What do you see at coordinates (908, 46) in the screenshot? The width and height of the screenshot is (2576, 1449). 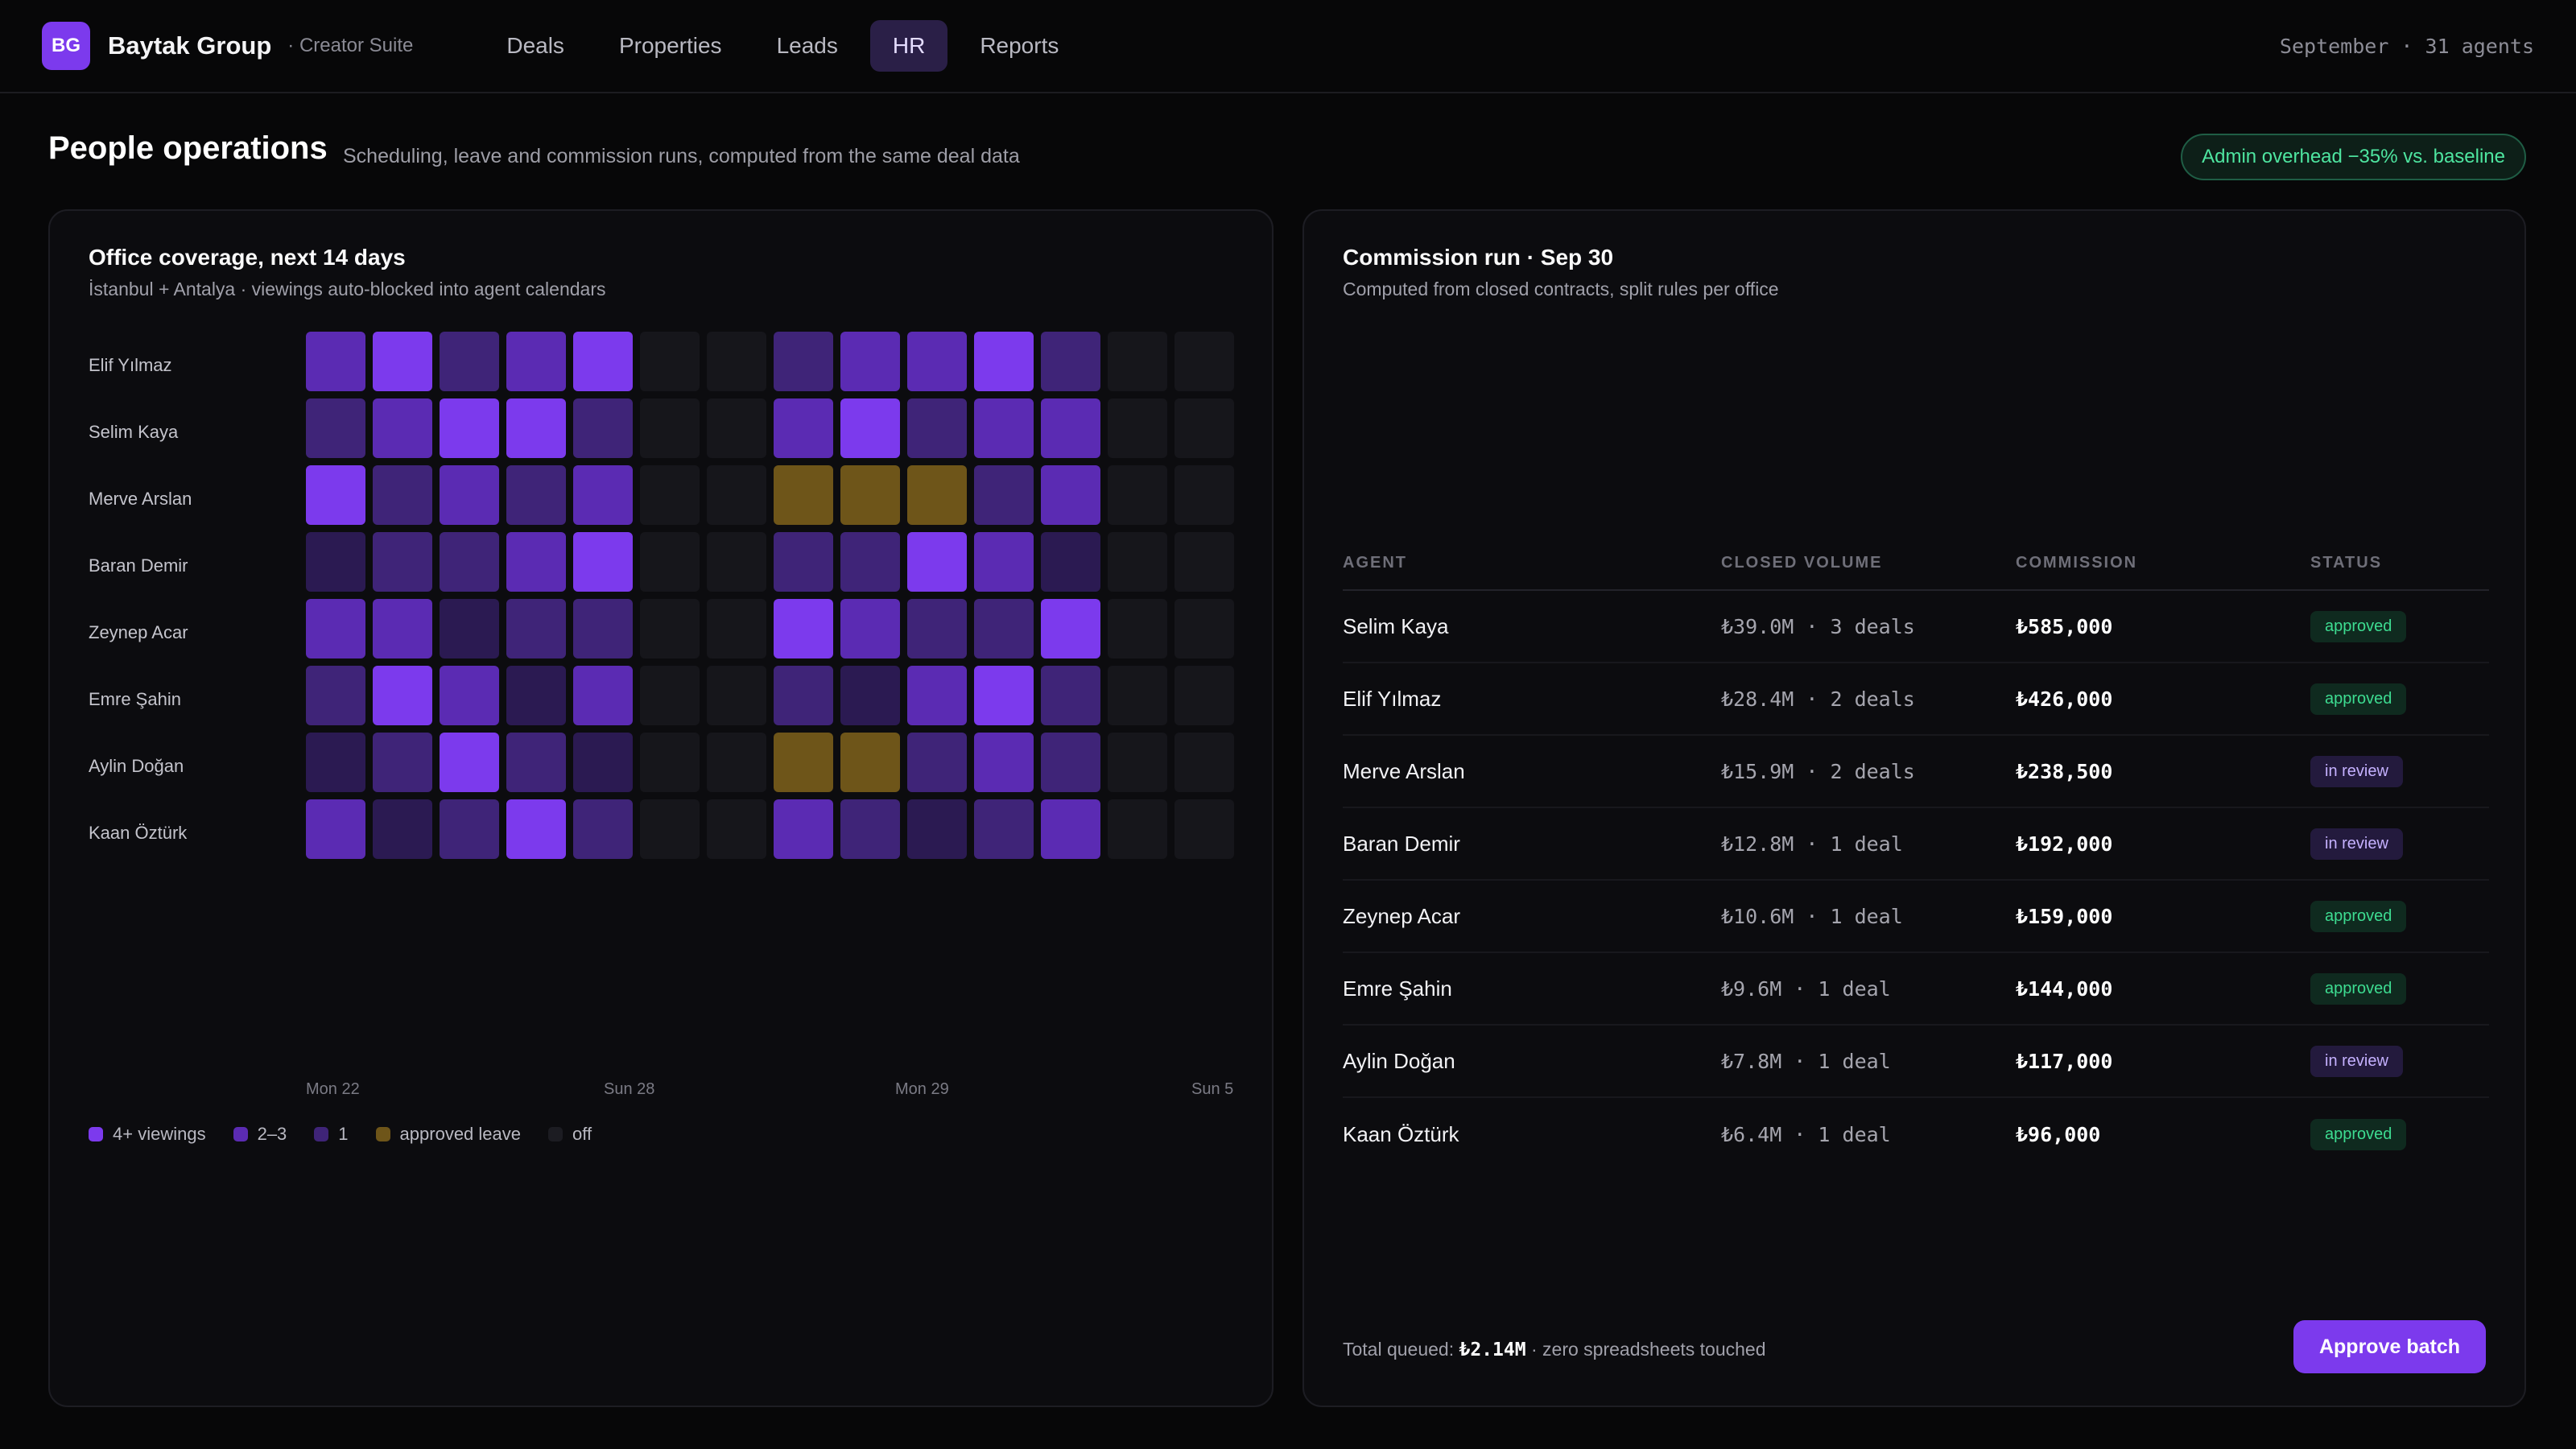 I see `nav-tab-hr: HR` at bounding box center [908, 46].